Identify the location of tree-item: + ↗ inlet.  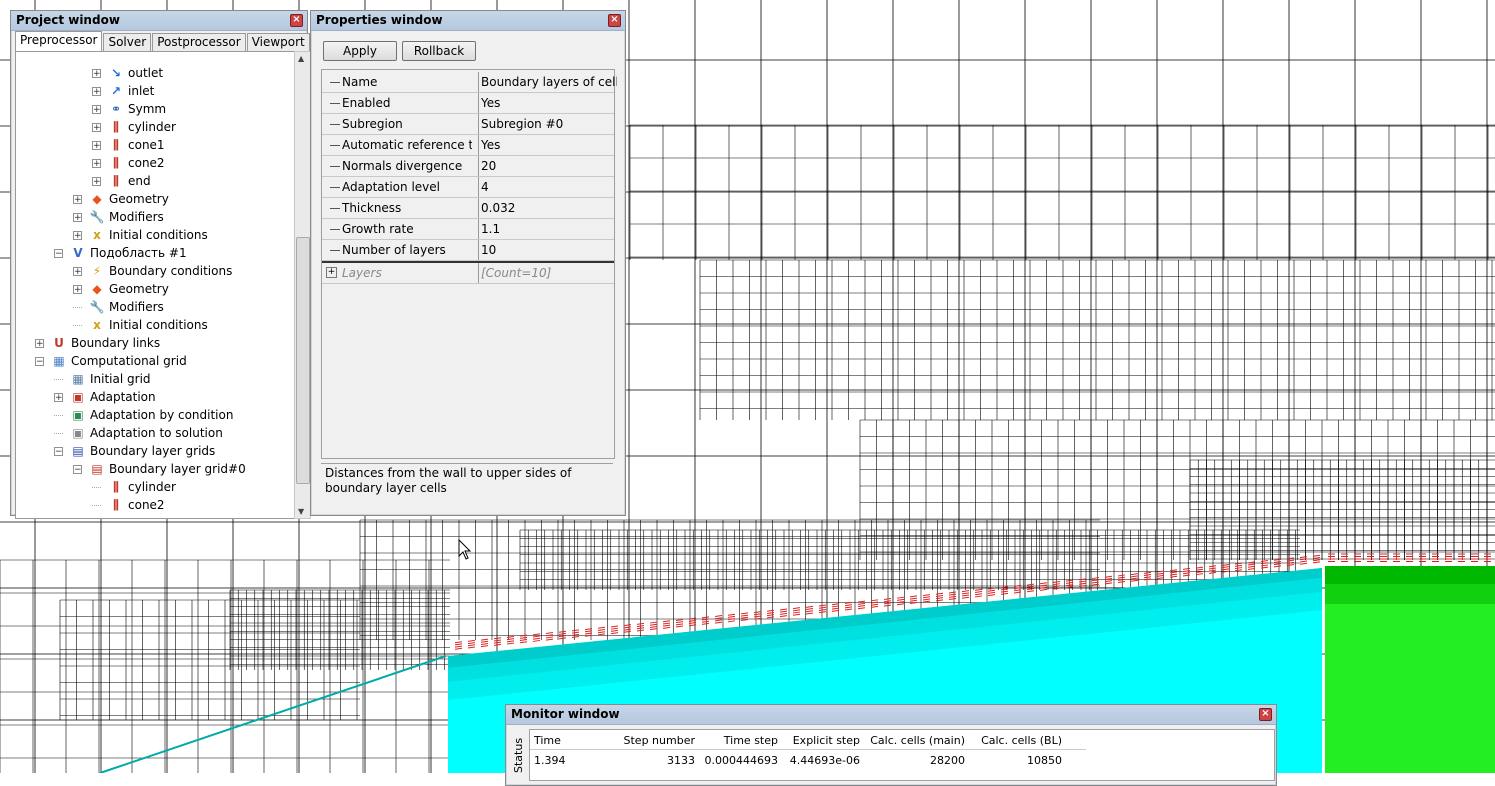
(123, 91).